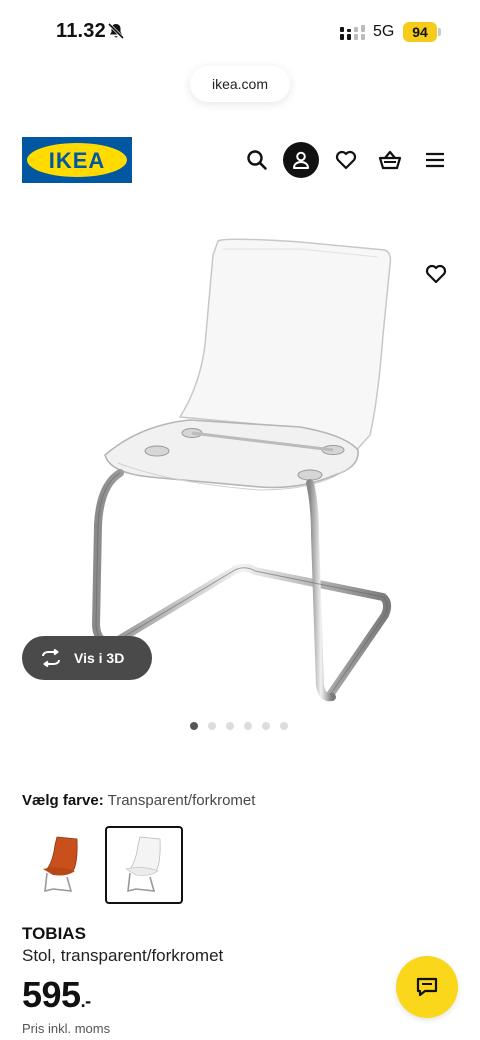 This screenshot has height=1040, width=480. I want to click on url-bar: ikea.com, so click(240, 84).